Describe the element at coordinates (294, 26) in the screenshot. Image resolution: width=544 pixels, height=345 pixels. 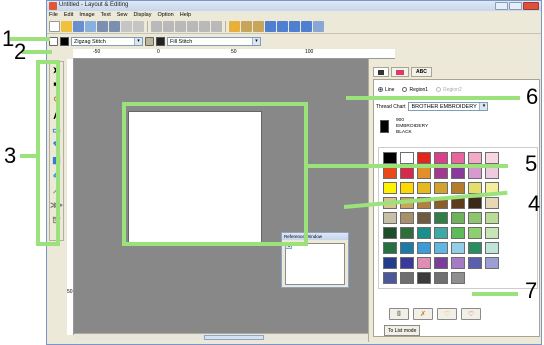
I see `realistic-preview-icon` at that location.